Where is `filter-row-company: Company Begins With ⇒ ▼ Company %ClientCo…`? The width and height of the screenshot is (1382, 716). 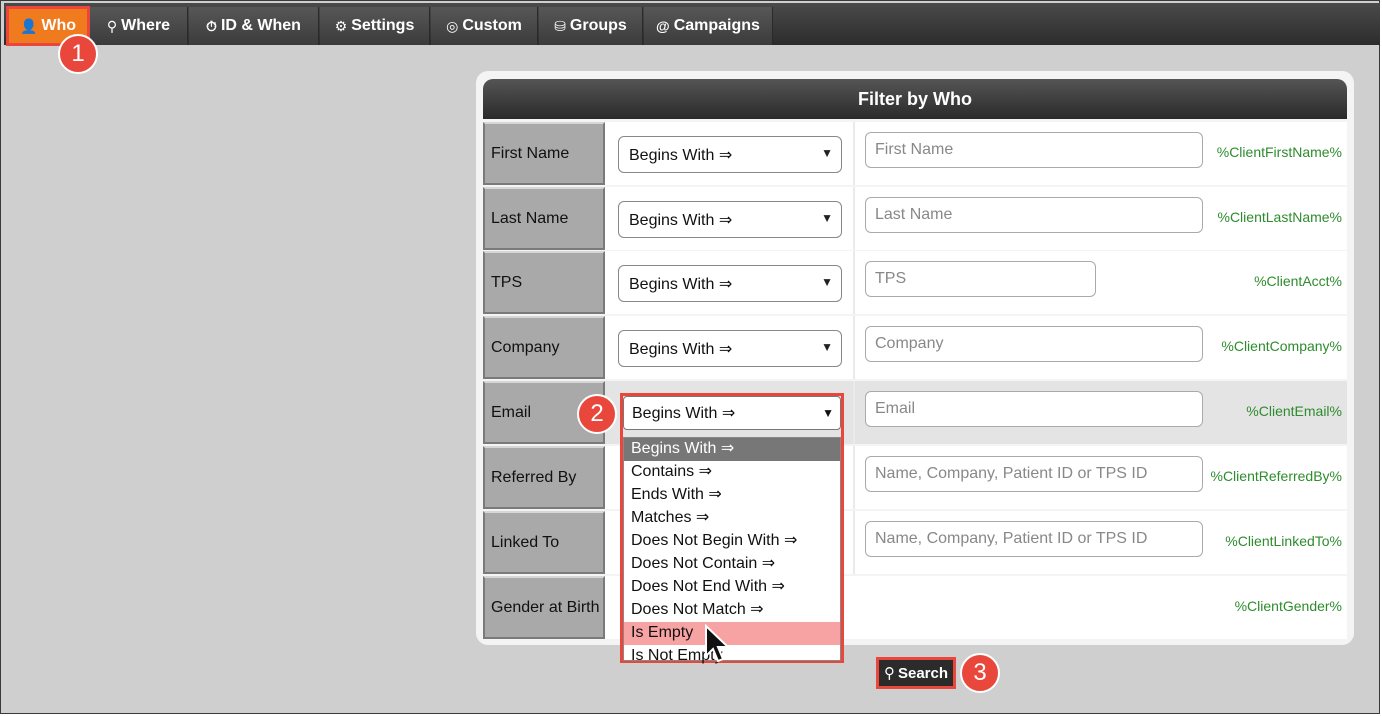 filter-row-company: Company Begins With ⇒ ▼ Company %ClientCo… is located at coordinates (915, 347).